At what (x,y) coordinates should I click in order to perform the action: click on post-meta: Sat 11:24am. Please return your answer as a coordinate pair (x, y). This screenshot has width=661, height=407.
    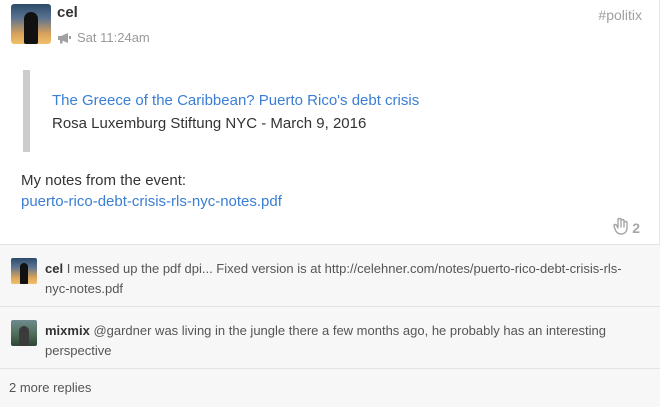
    Looking at the image, I should click on (103, 37).